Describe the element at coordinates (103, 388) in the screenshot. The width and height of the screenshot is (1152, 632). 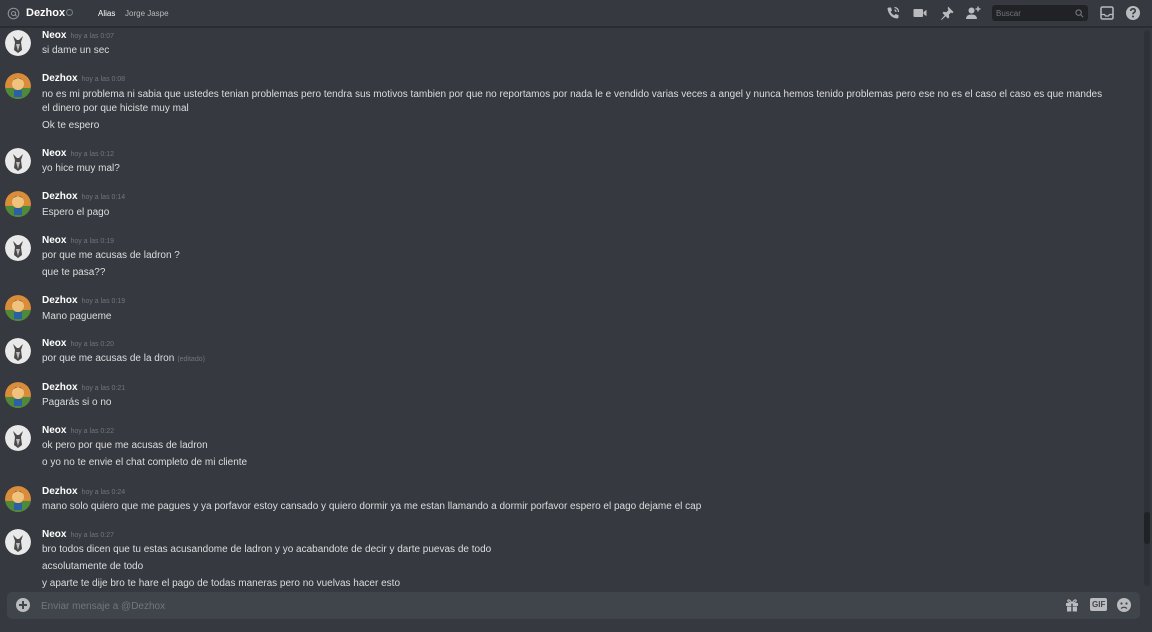
I see `message-timestamp: hoy a las 0:21` at that location.